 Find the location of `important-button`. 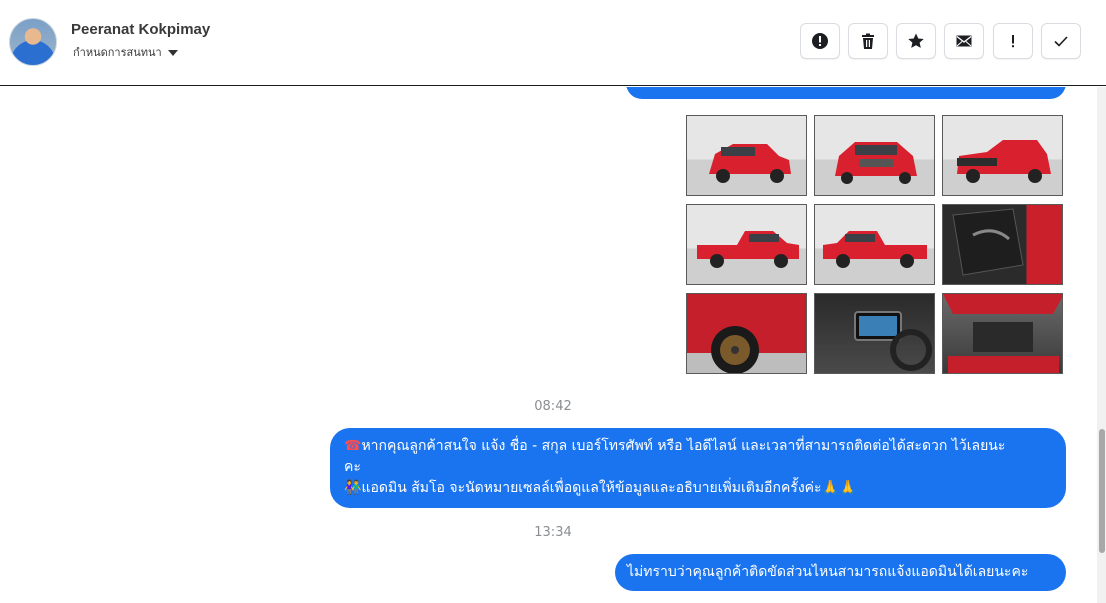

important-button is located at coordinates (1013, 41).